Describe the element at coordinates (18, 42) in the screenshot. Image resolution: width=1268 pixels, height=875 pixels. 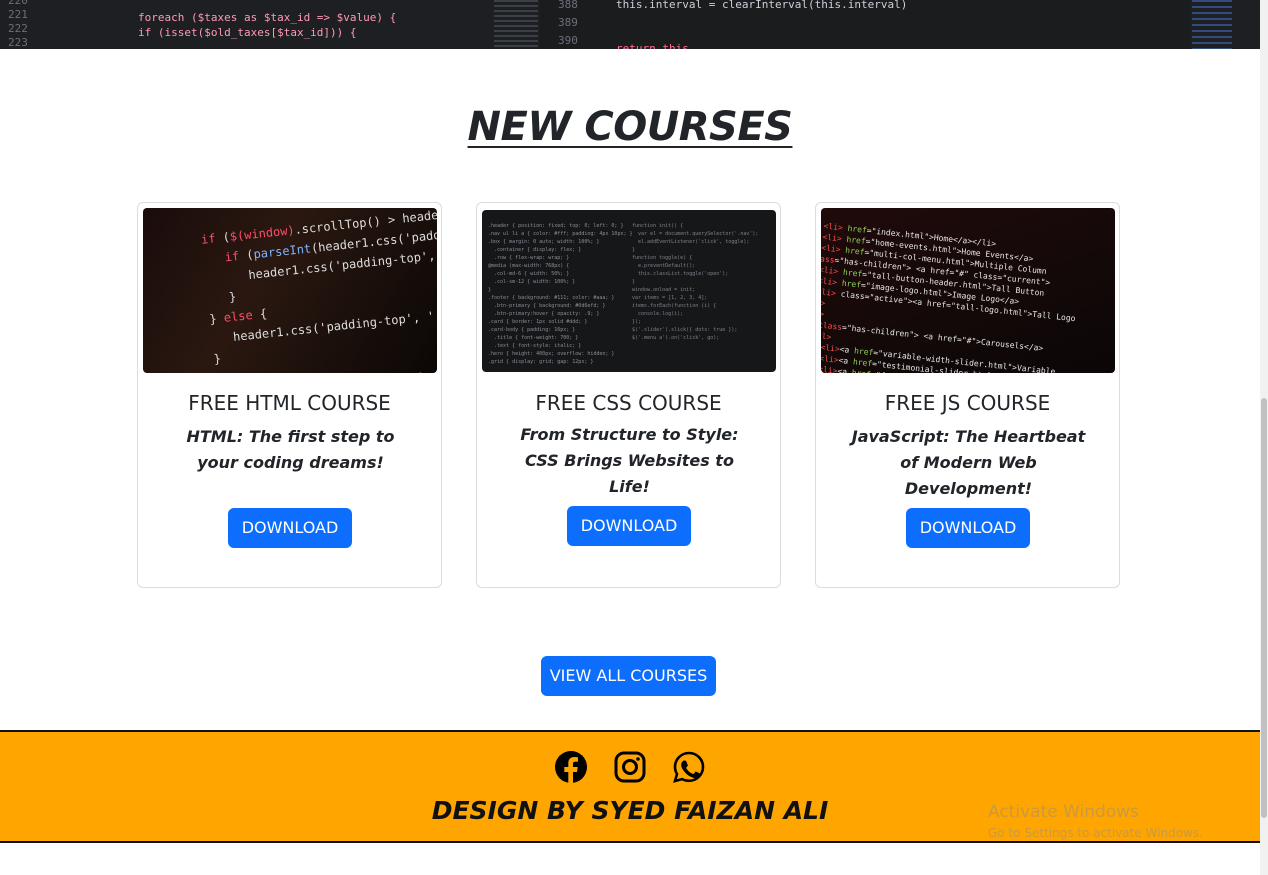
I see `line-number: 223` at that location.